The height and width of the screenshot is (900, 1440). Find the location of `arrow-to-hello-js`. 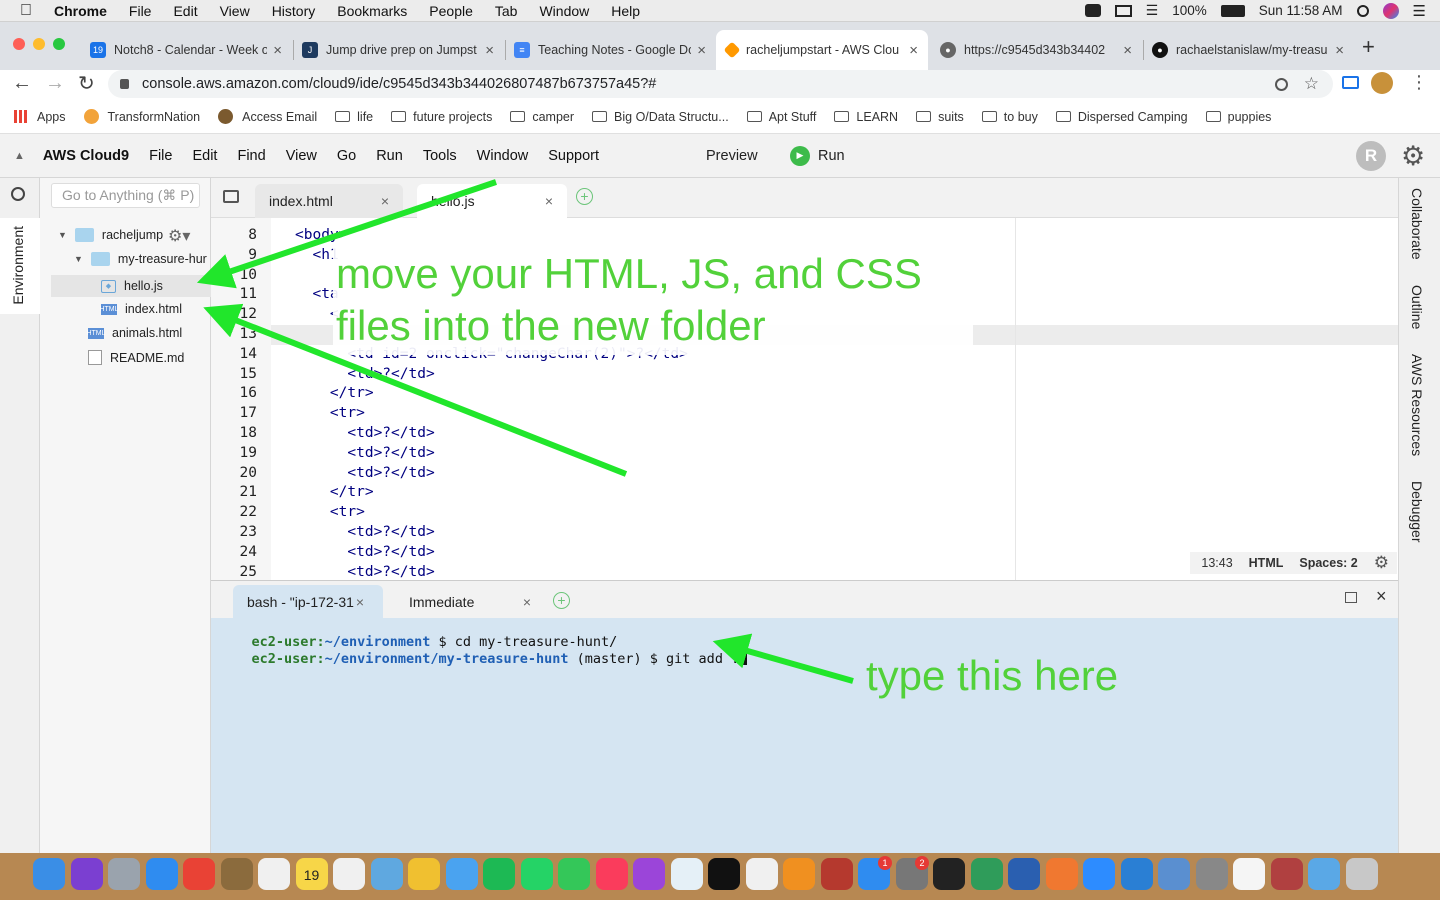

arrow-to-hello-js is located at coordinates (346, 234).